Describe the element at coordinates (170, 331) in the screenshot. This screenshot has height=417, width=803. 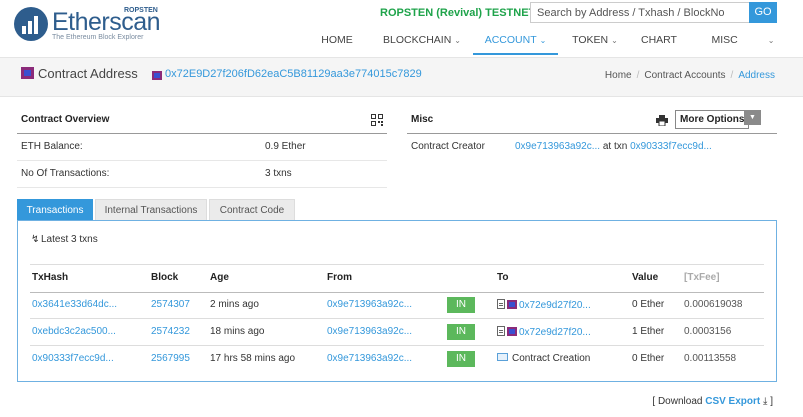
I see `tx-block-link: 2574232` at that location.